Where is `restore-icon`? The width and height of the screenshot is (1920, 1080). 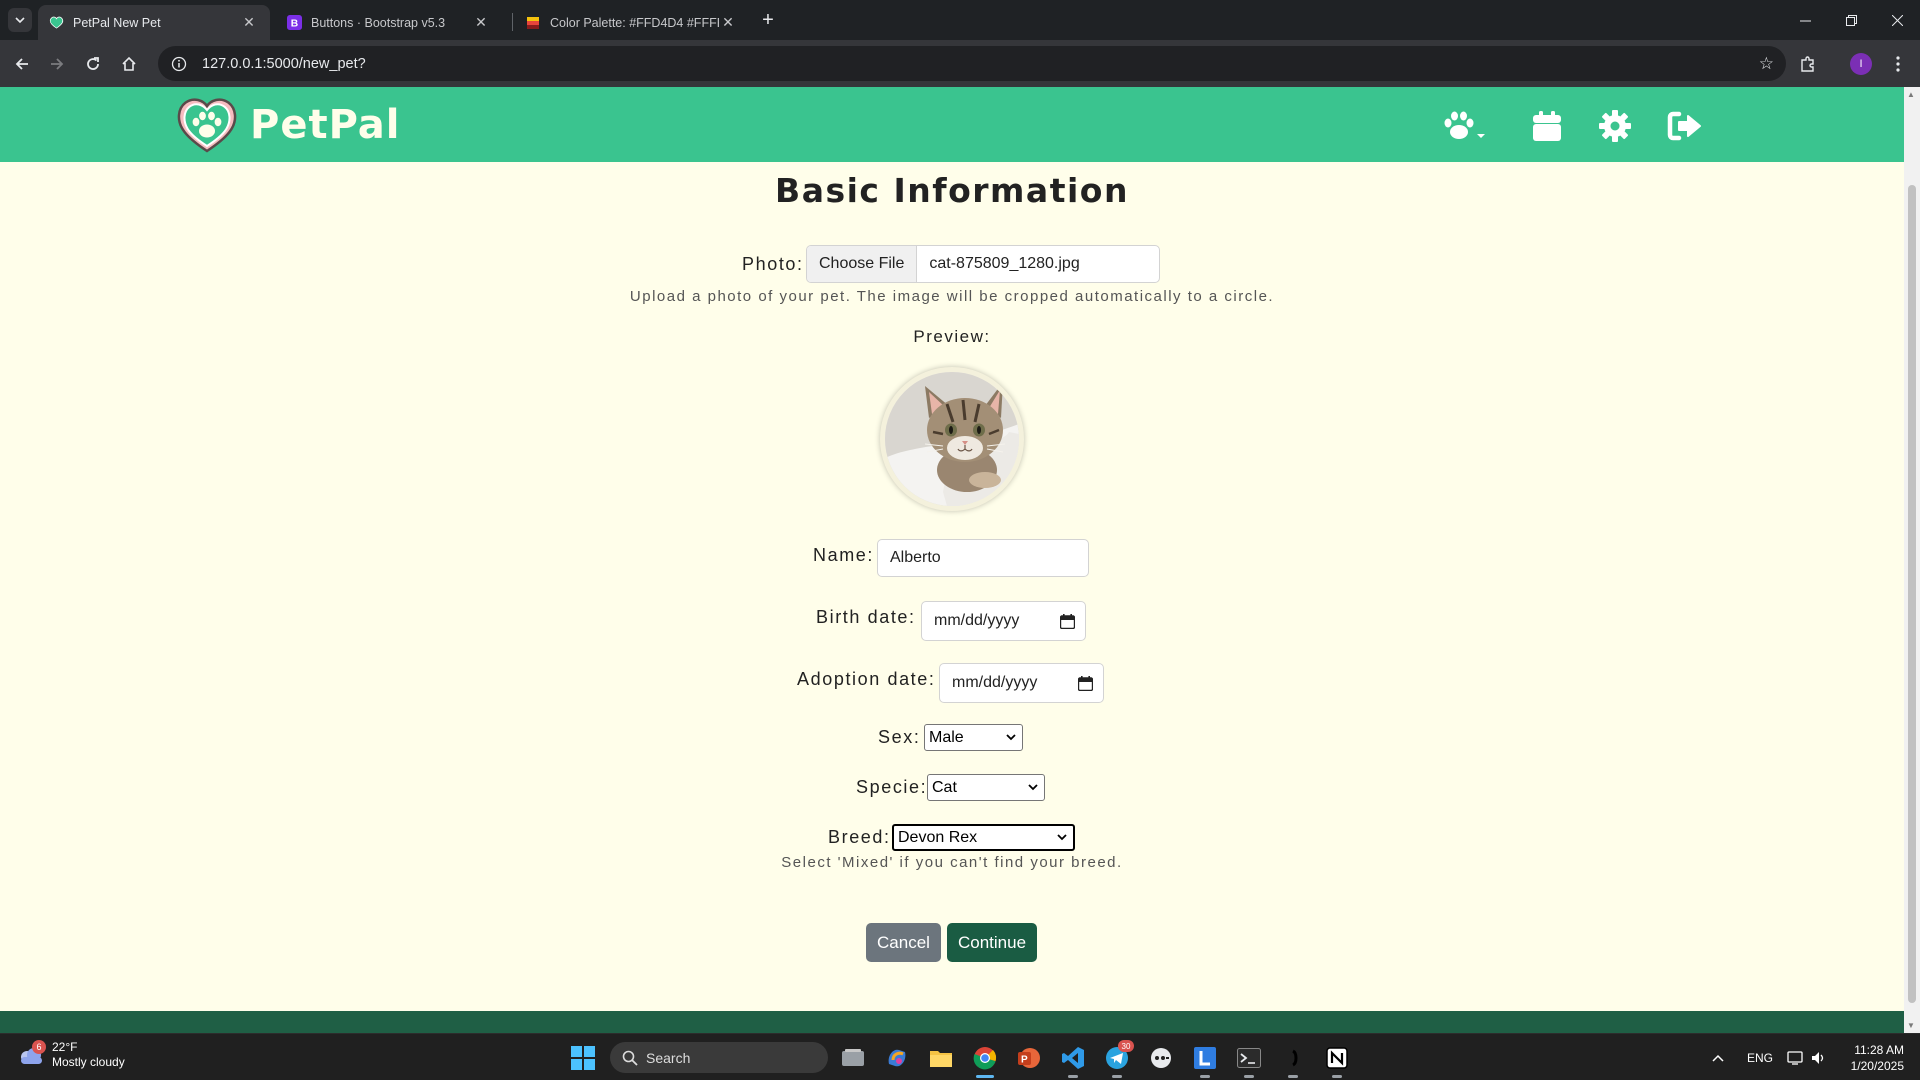 restore-icon is located at coordinates (1851, 20).